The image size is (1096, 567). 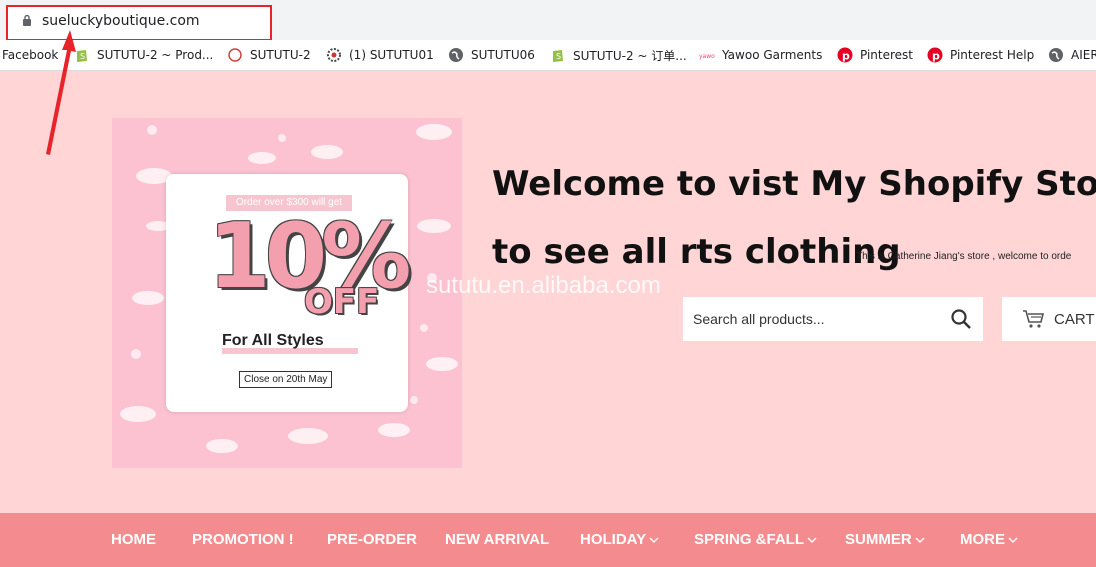 I want to click on search-icon, so click(x=961, y=319).